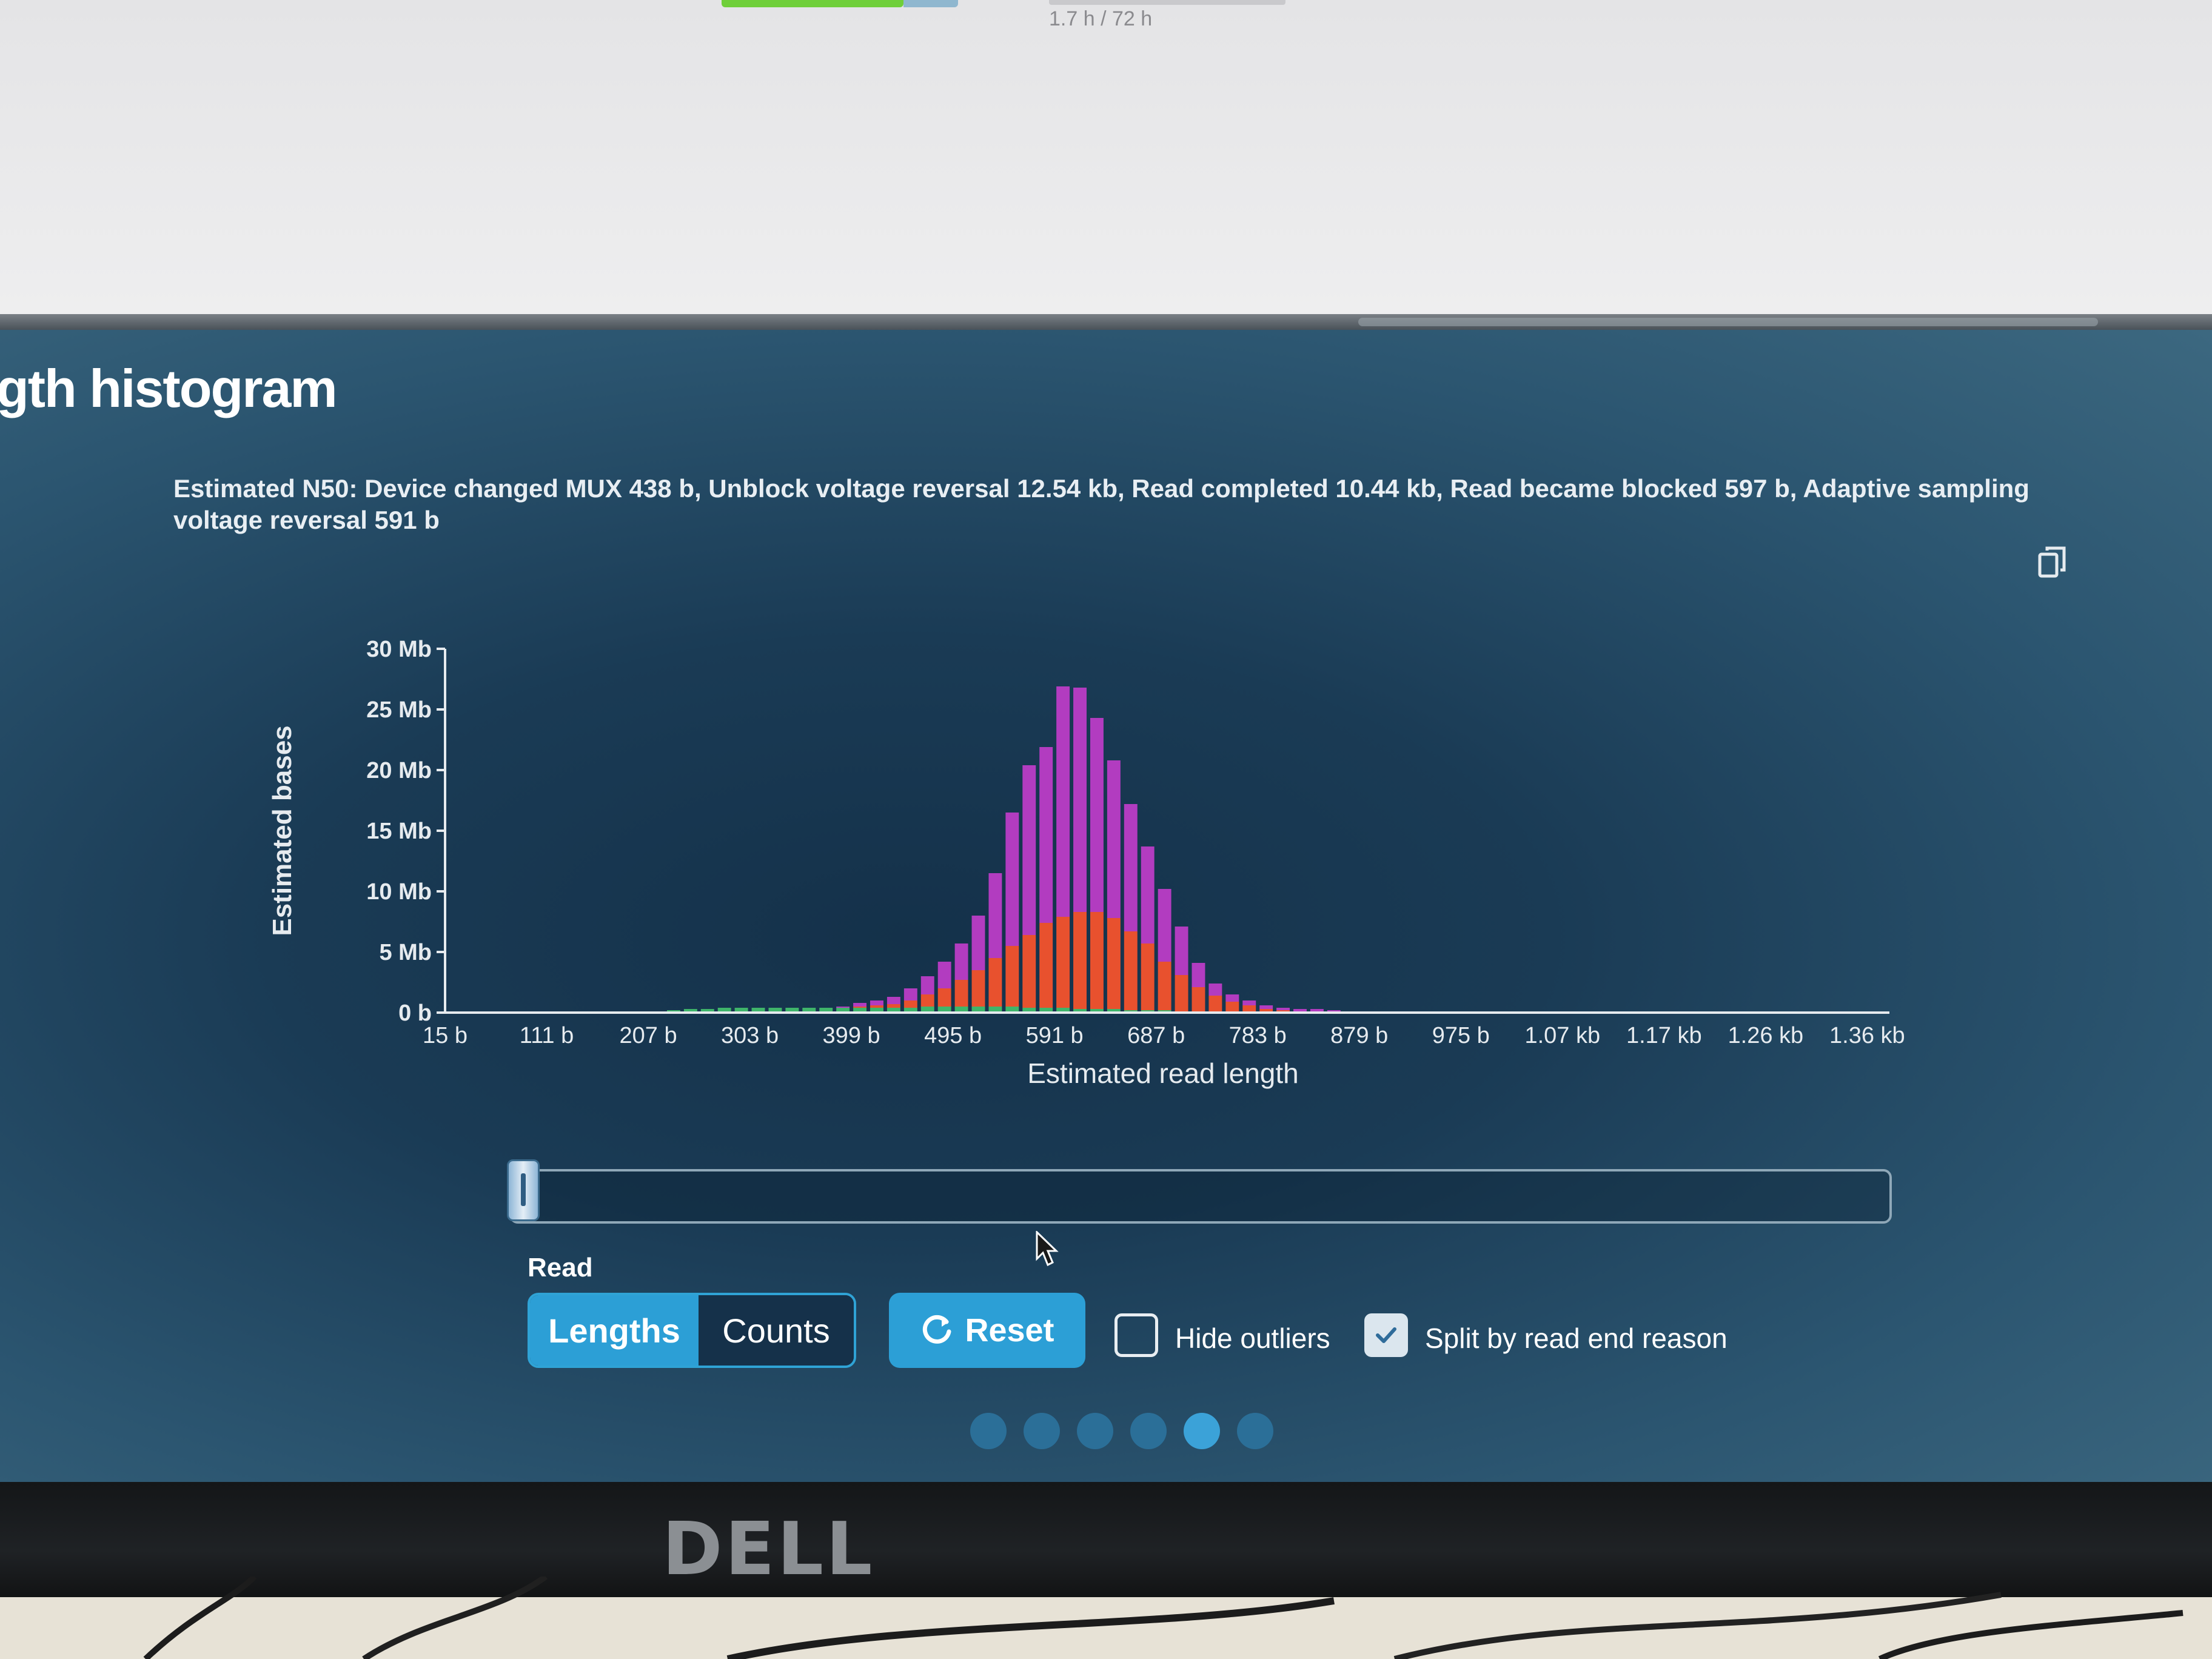 The width and height of the screenshot is (2212, 1659). Describe the element at coordinates (851, 1035) in the screenshot. I see `x-tick-label: 399 b` at that location.